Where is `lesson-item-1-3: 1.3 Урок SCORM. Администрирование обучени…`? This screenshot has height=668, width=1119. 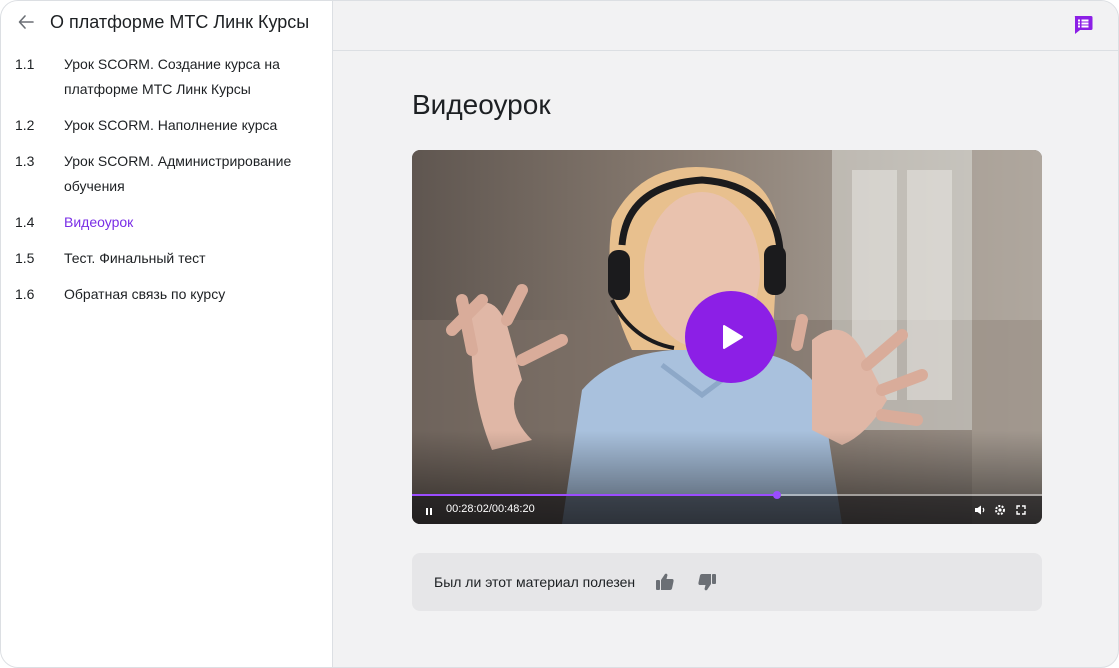
lesson-item-1-3: 1.3 Урок SCORM. Администрирование обучени… is located at coordinates (166, 174).